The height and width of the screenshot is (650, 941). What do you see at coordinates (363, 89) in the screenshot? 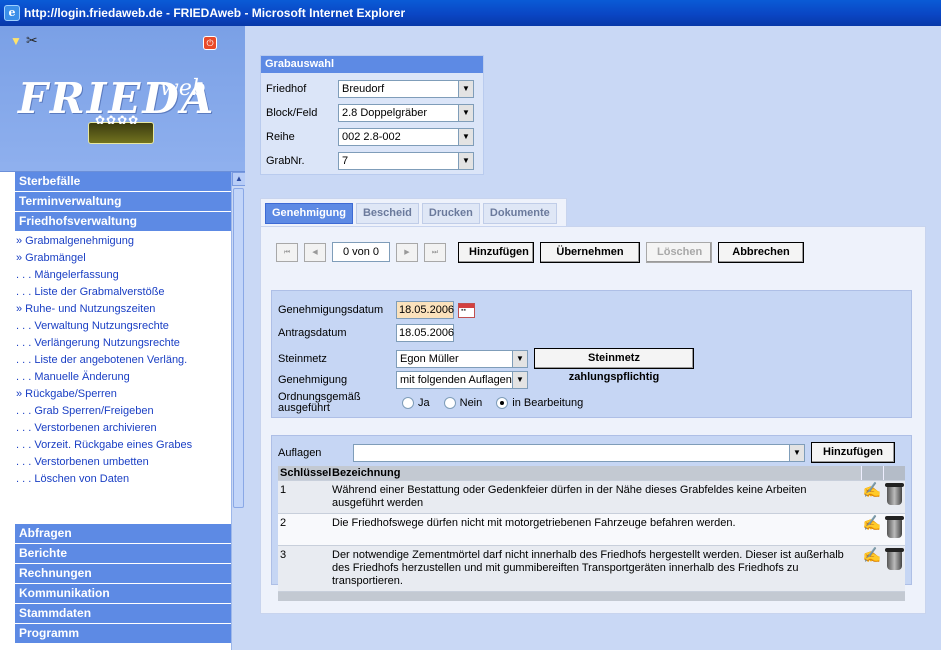
I see `friedhof-value: Breudorf` at bounding box center [363, 89].